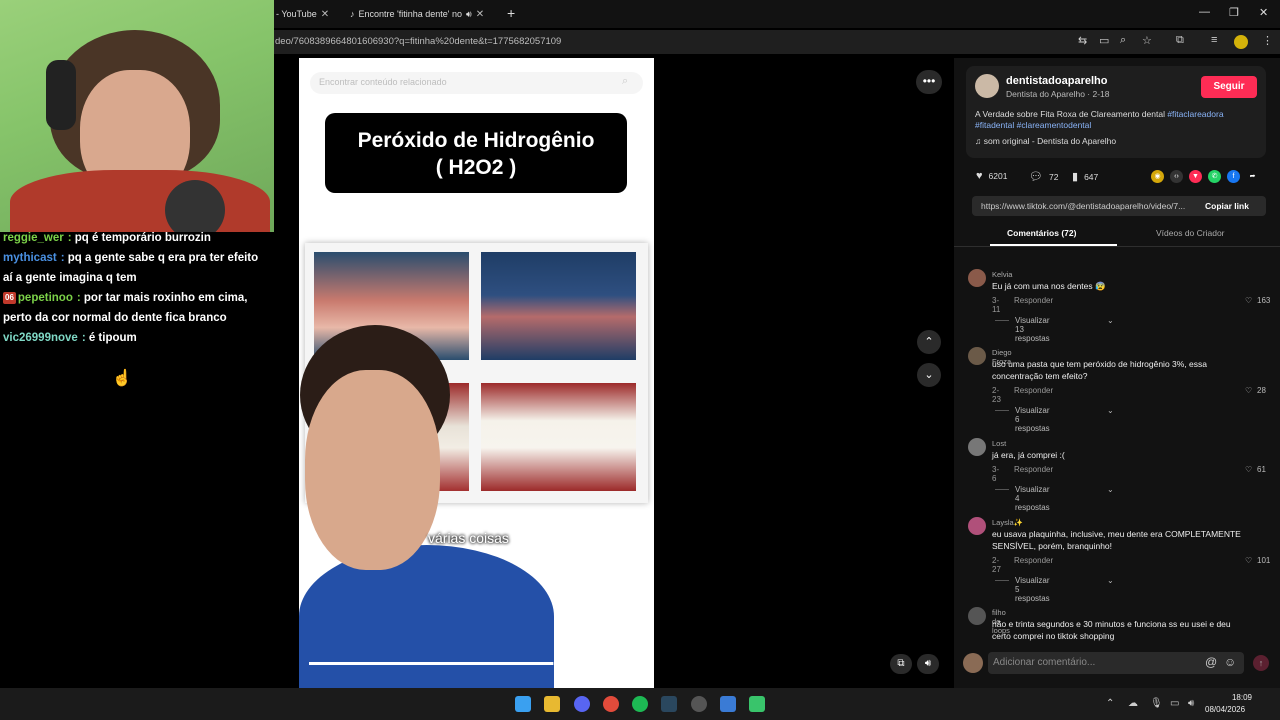 Image resolution: width=1280 pixels, height=720 pixels. What do you see at coordinates (611, 704) in the screenshot?
I see `chrome-icon` at bounding box center [611, 704].